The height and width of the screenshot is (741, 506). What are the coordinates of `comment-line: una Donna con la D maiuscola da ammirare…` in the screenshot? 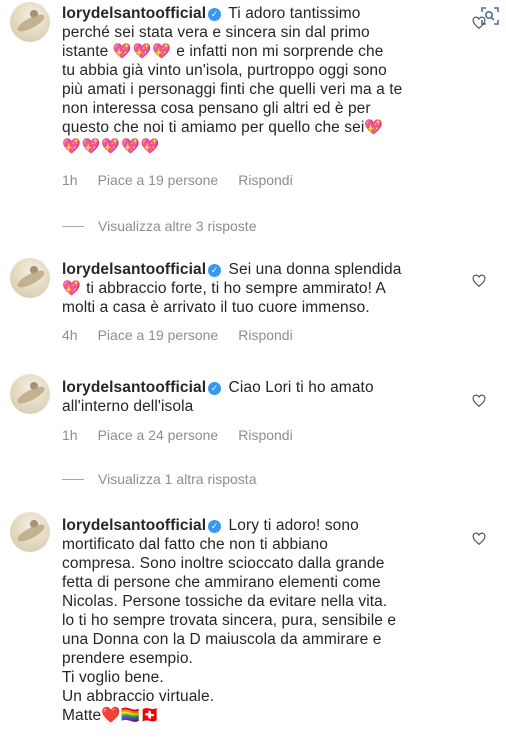 It's located at (222, 639).